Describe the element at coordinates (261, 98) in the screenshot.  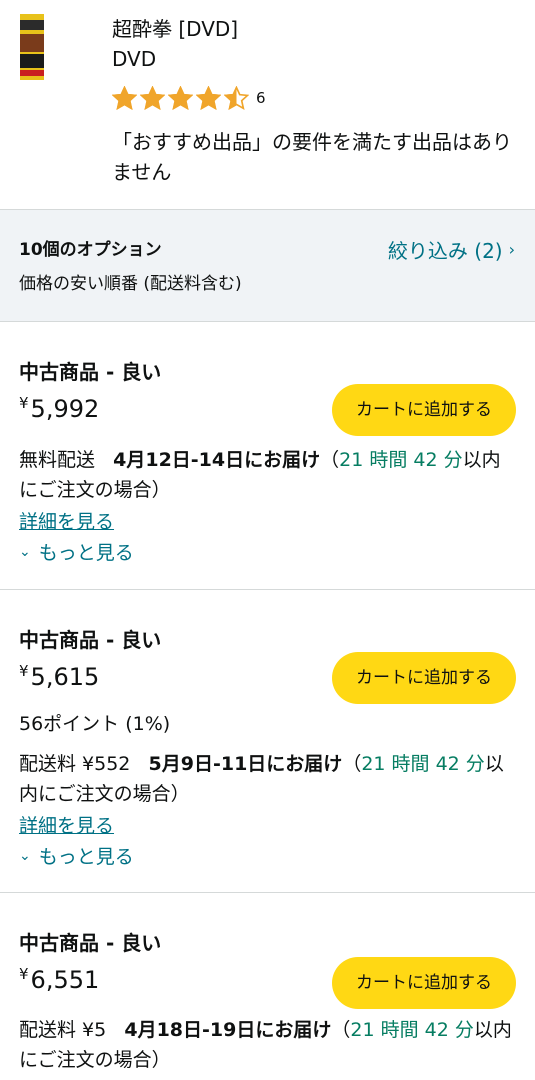
I see `rating-count: 6` at that location.